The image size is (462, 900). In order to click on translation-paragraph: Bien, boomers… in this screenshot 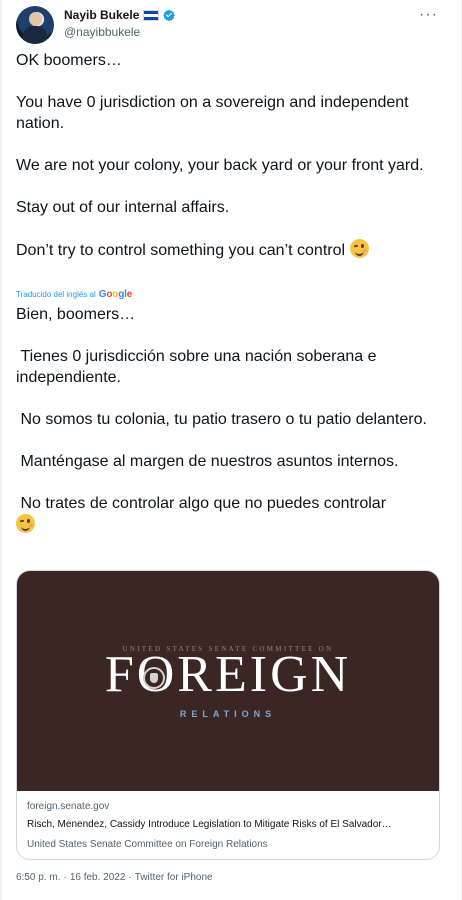, I will do `click(76, 314)`.